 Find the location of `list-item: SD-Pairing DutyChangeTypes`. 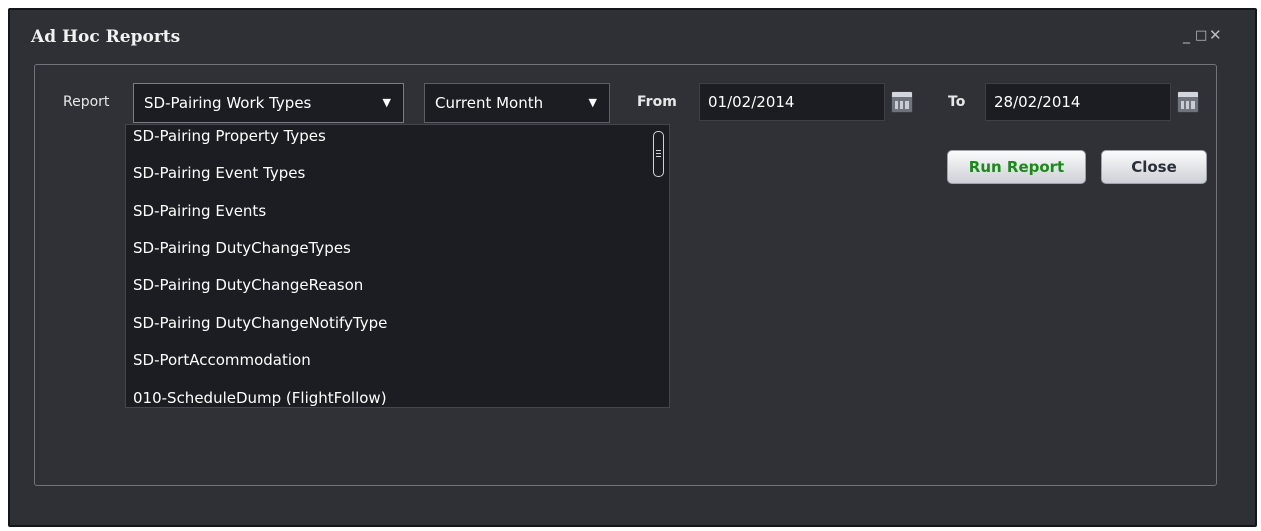

list-item: SD-Pairing DutyChangeTypes is located at coordinates (242, 248).